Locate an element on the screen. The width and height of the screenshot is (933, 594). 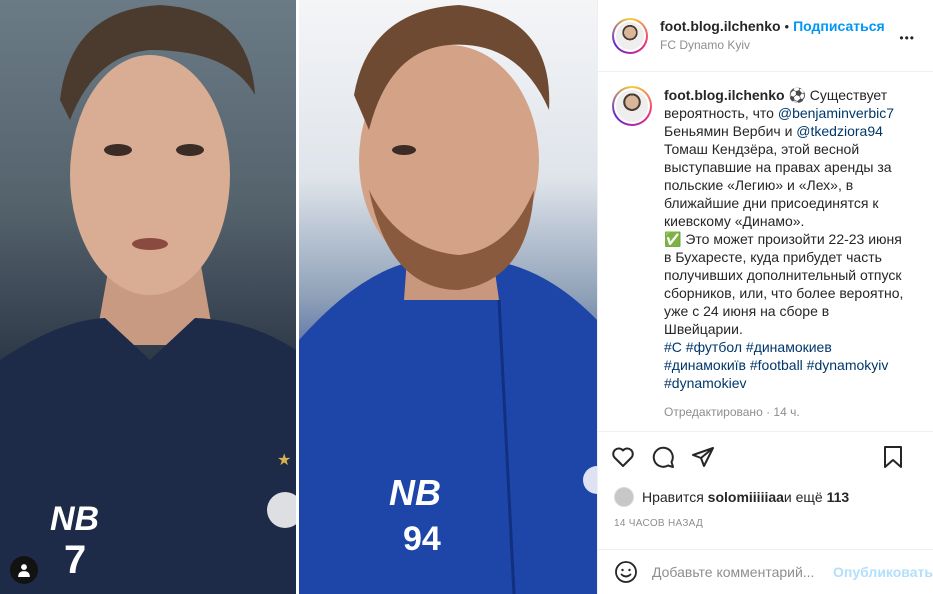
liker-username: solomiiiiiaa is located at coordinates (746, 497).